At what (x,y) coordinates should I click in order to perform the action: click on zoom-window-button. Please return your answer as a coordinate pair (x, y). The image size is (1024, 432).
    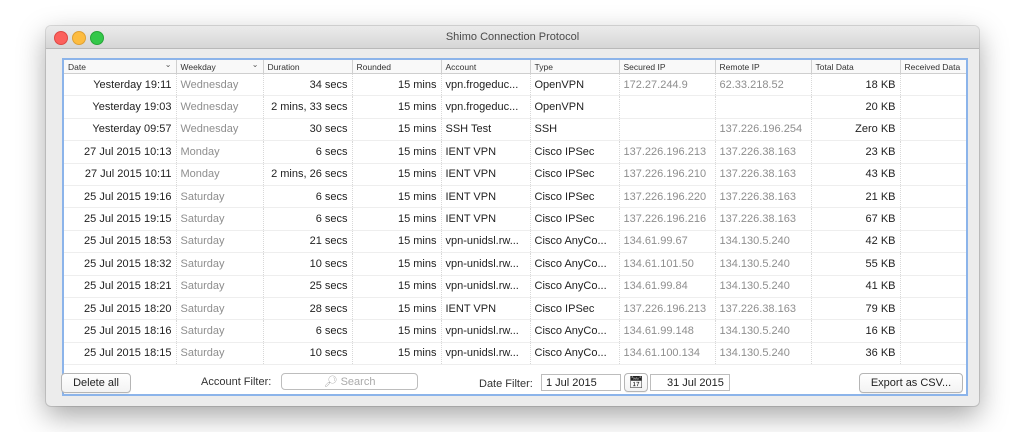
    Looking at the image, I should click on (97, 38).